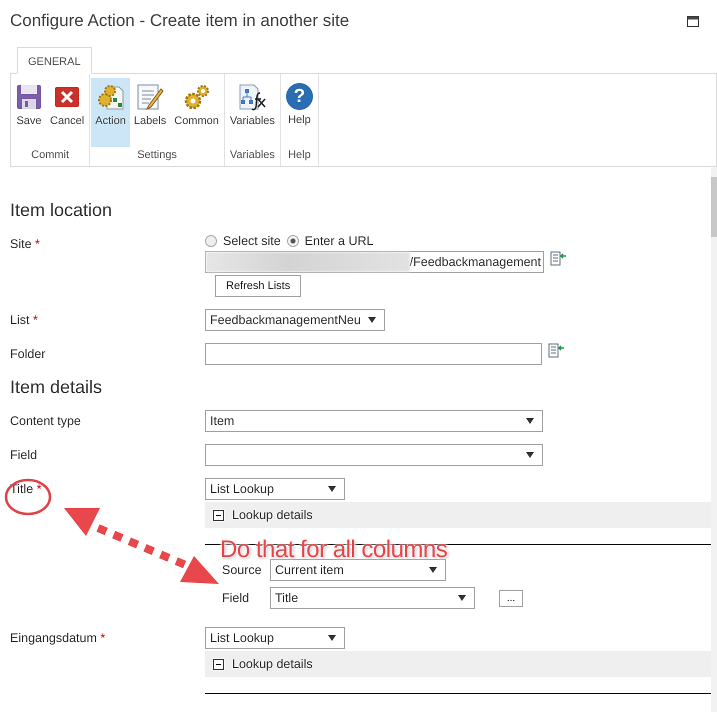 The width and height of the screenshot is (717, 712). Describe the element at coordinates (180, 21) in the screenshot. I see `window-title: Configure Action - Create item in another site` at that location.